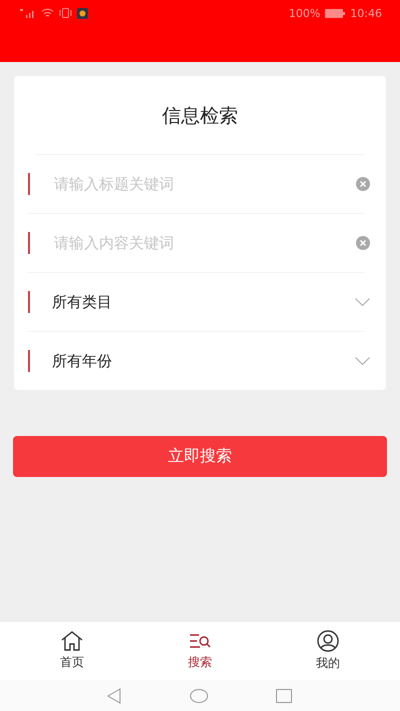 The height and width of the screenshot is (711, 400). What do you see at coordinates (203, 302) in the screenshot?
I see `dropdown-field: 所有类目` at bounding box center [203, 302].